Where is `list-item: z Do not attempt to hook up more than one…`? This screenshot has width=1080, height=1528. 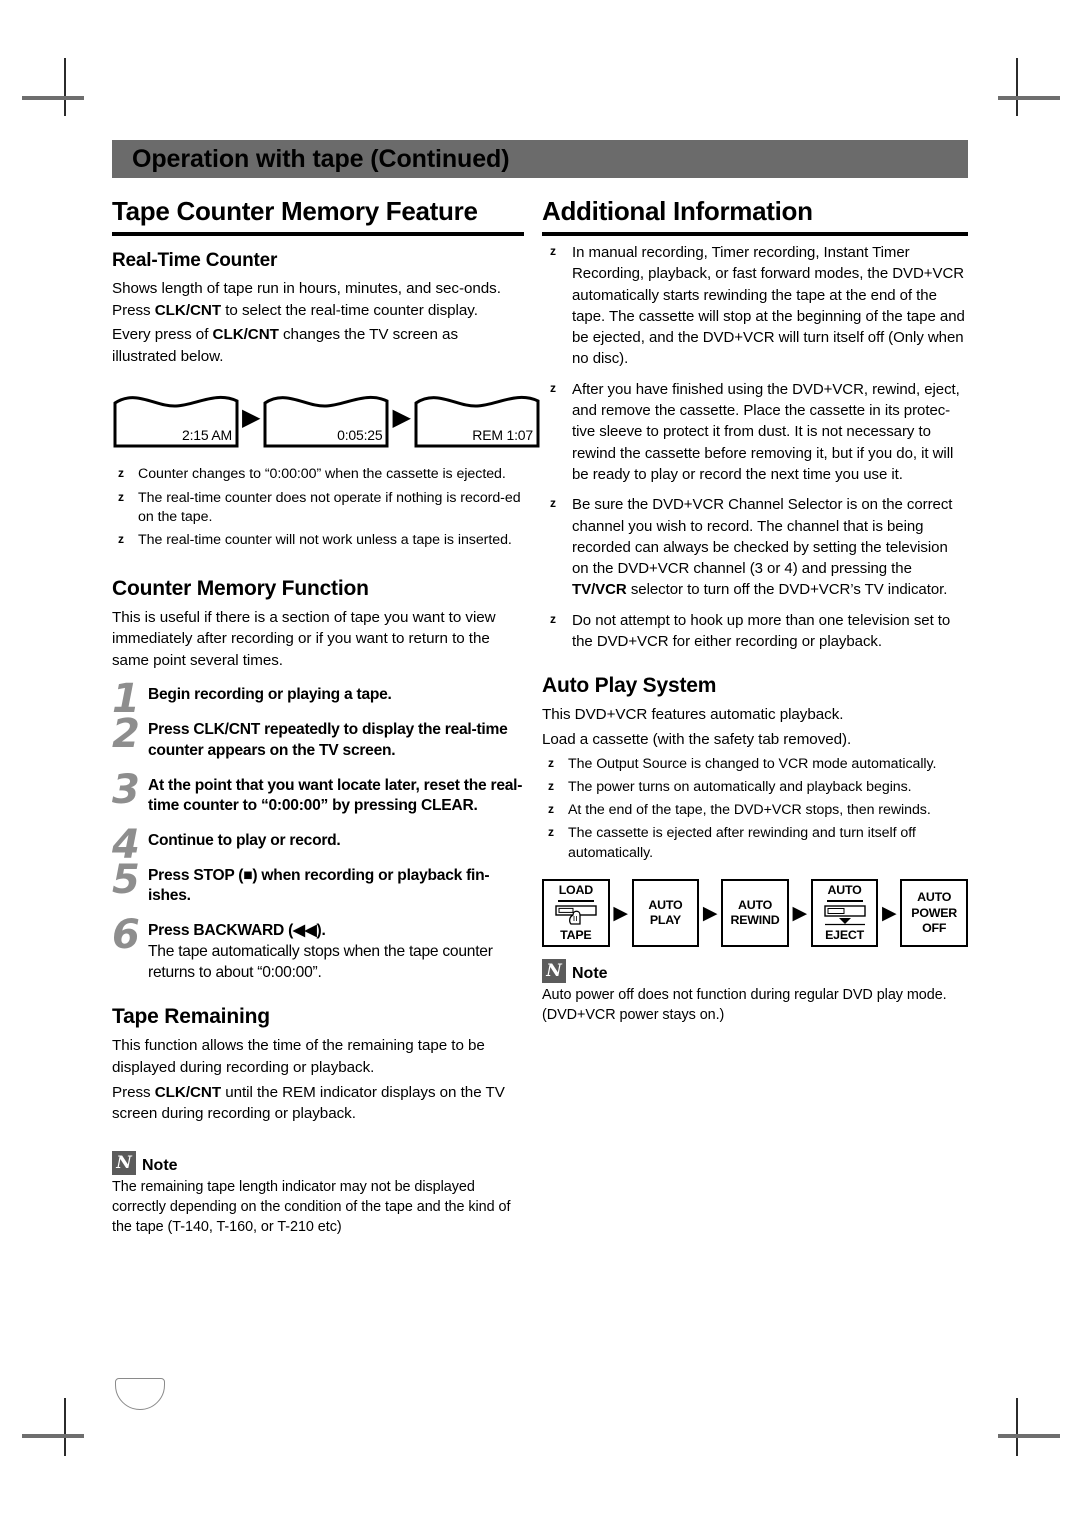
list-item: z Do not attempt to hook up more than one… is located at coordinates (755, 631).